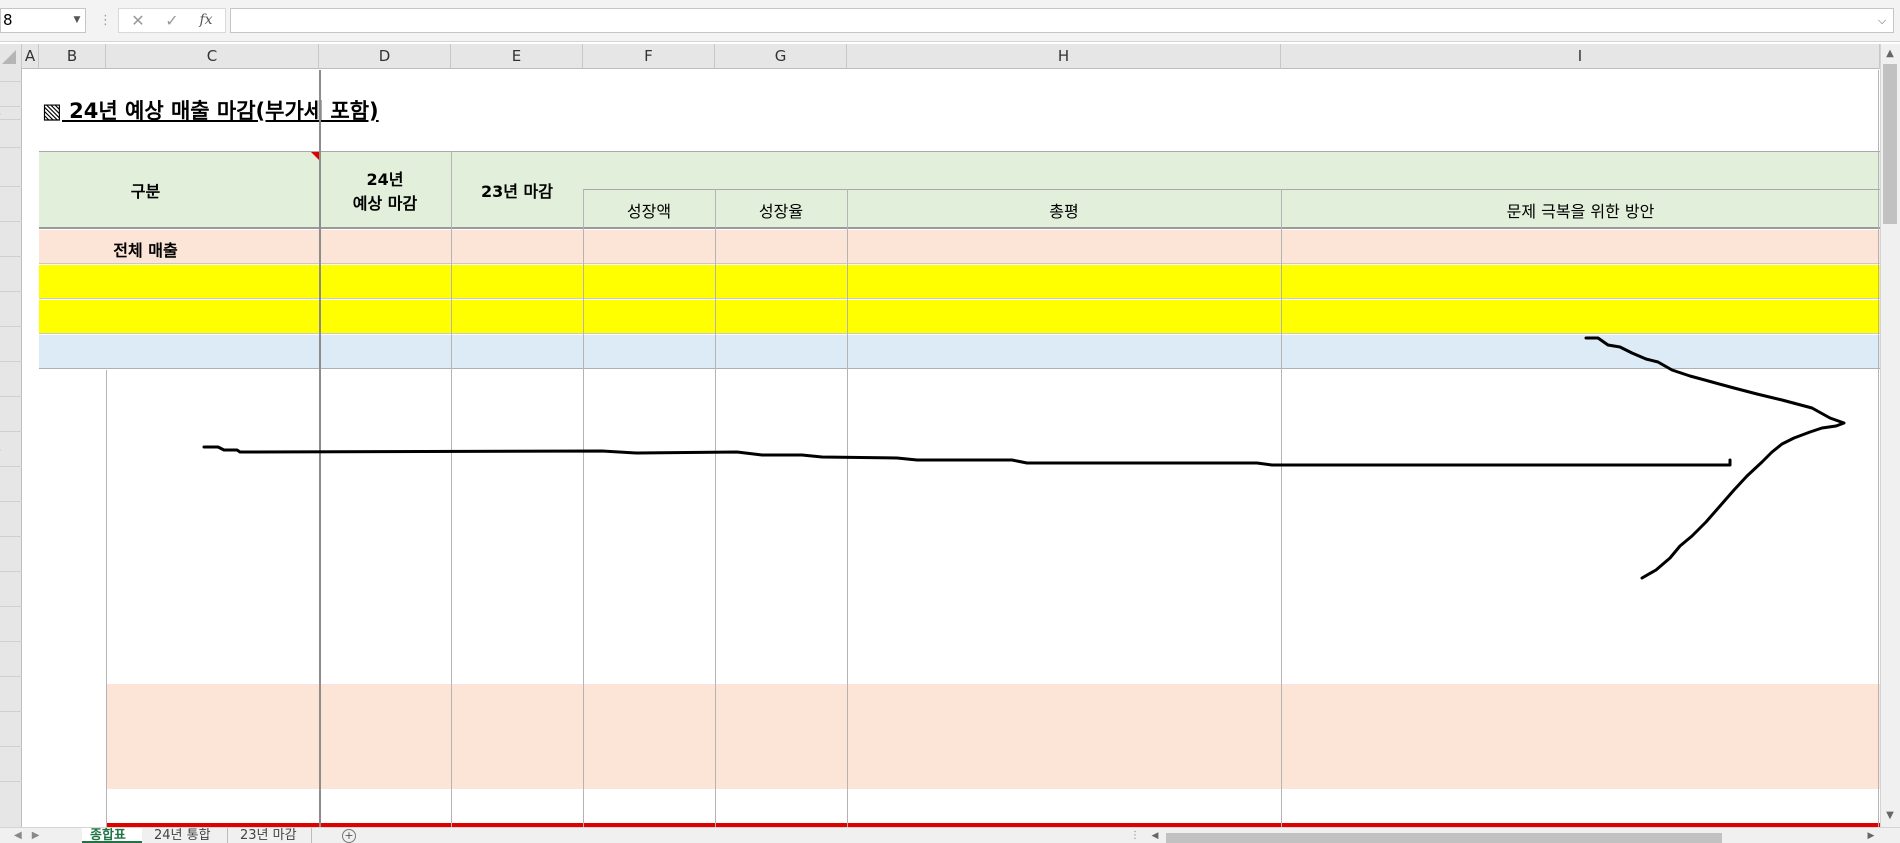 This screenshot has width=1900, height=843. I want to click on column-header-a: A, so click(30, 56).